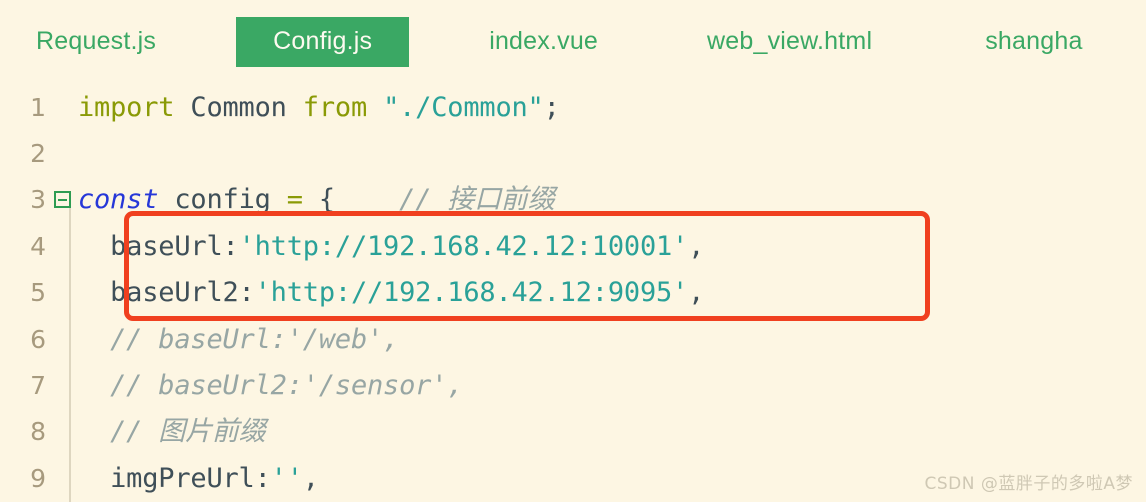  Describe the element at coordinates (38, 339) in the screenshot. I see `line-number: 6` at that location.